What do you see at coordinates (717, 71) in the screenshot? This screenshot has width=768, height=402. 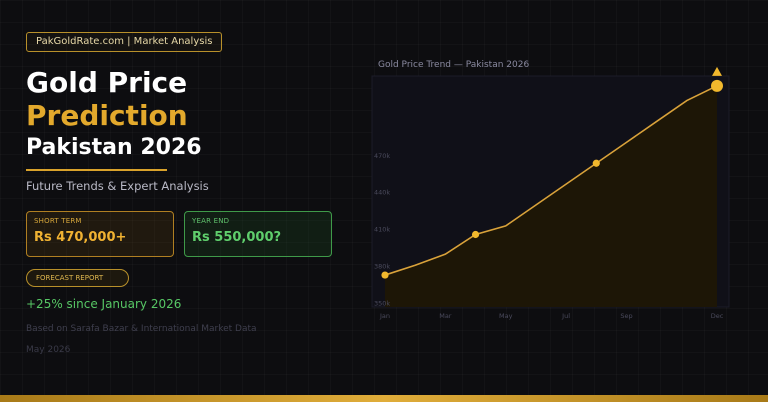 I see `up-arrow-icon` at bounding box center [717, 71].